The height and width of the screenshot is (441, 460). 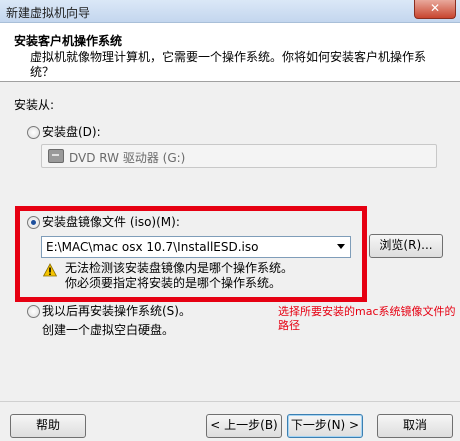 I want to click on install-from-label: 安装从:, so click(x=34, y=105).